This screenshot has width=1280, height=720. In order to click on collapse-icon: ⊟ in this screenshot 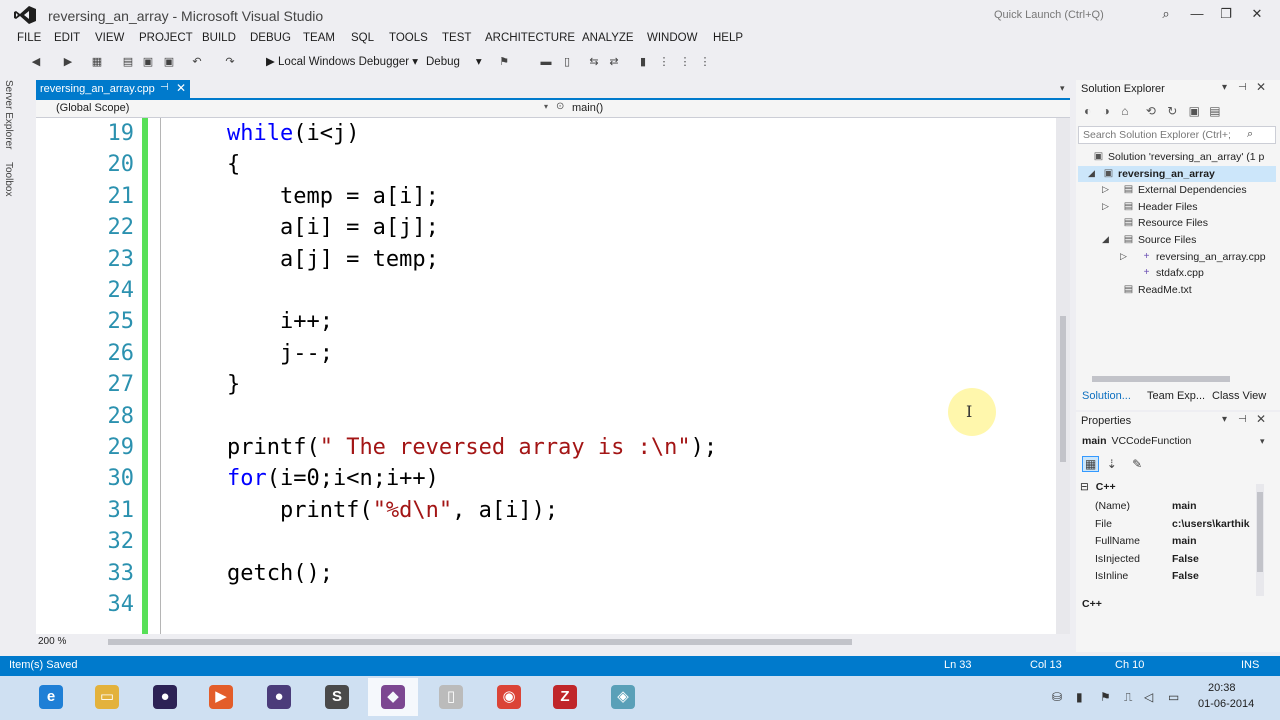, I will do `click(1084, 487)`.